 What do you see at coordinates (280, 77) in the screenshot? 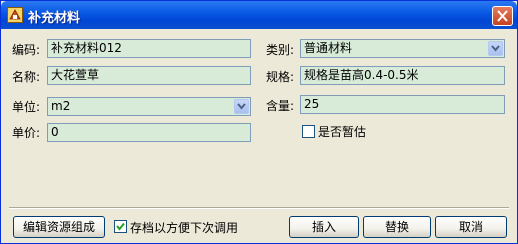
I see `spec-label: 规格:` at bounding box center [280, 77].